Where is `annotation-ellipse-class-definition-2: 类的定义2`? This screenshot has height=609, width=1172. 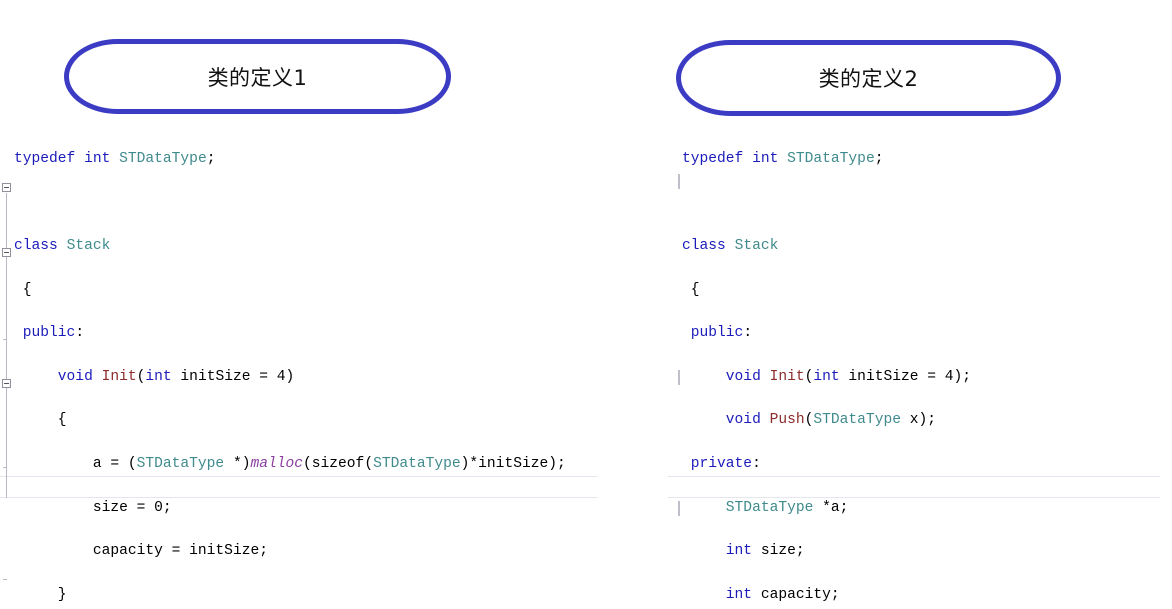
annotation-ellipse-class-definition-2: 类的定义2 is located at coordinates (868, 78).